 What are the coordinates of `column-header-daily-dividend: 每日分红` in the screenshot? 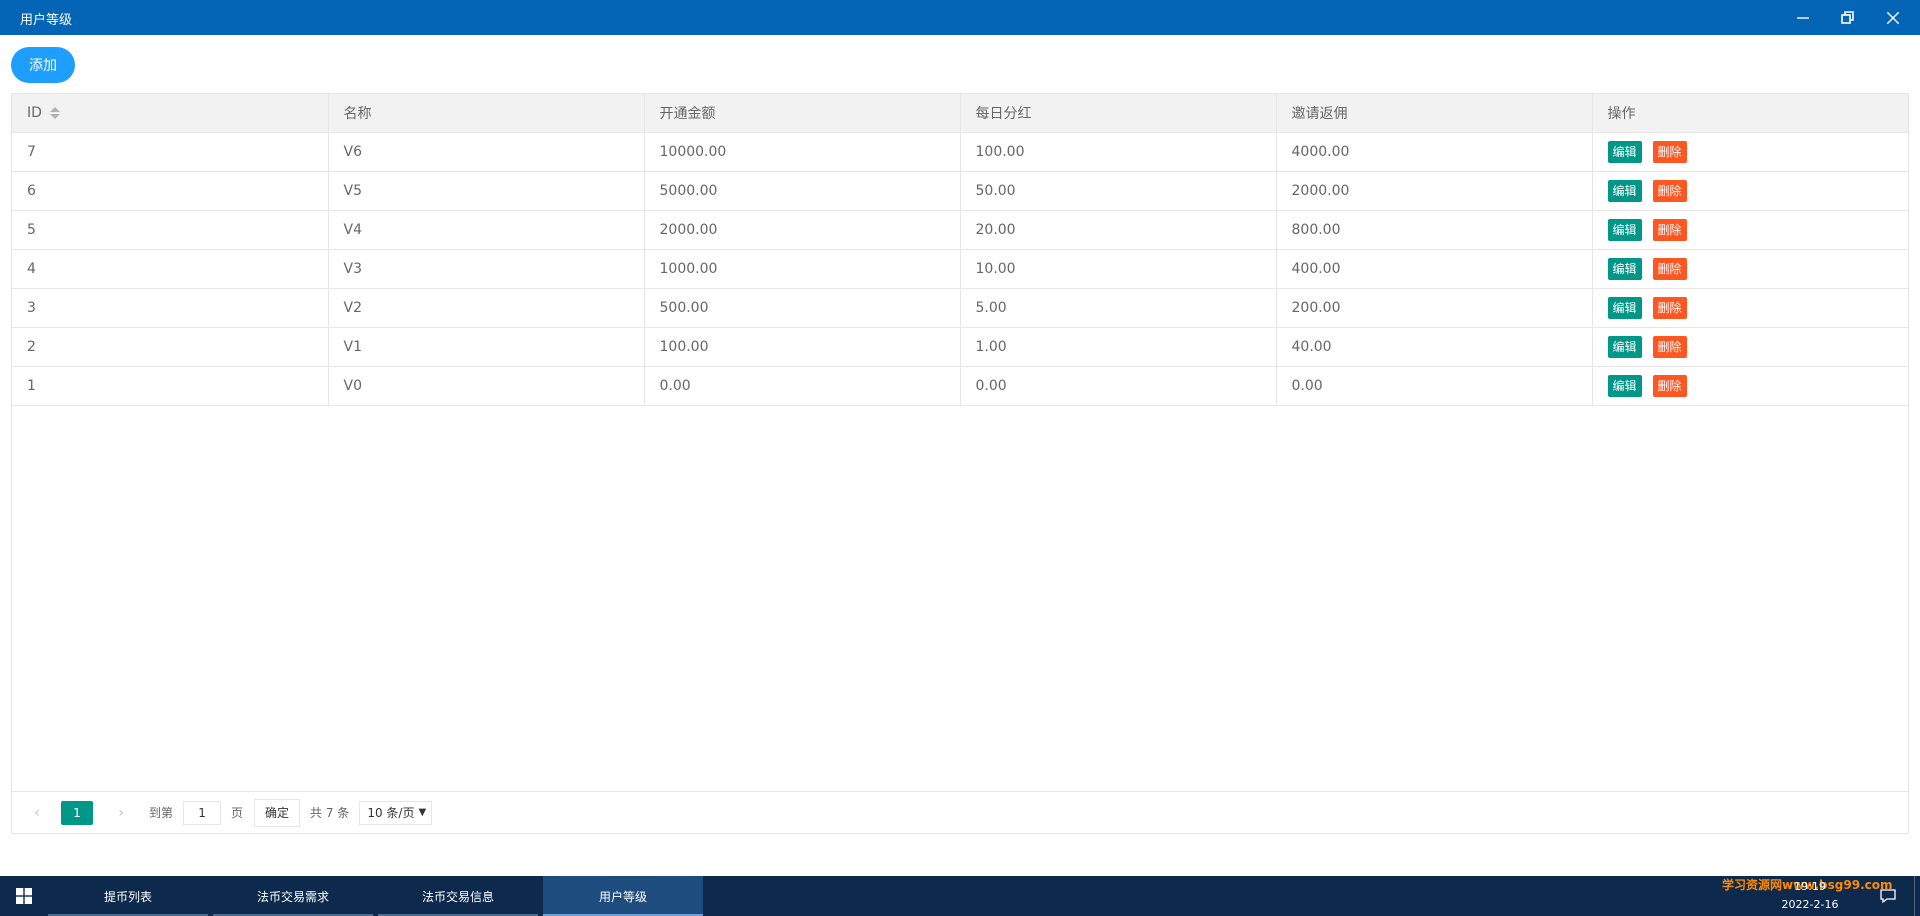 It's located at (1118, 113).